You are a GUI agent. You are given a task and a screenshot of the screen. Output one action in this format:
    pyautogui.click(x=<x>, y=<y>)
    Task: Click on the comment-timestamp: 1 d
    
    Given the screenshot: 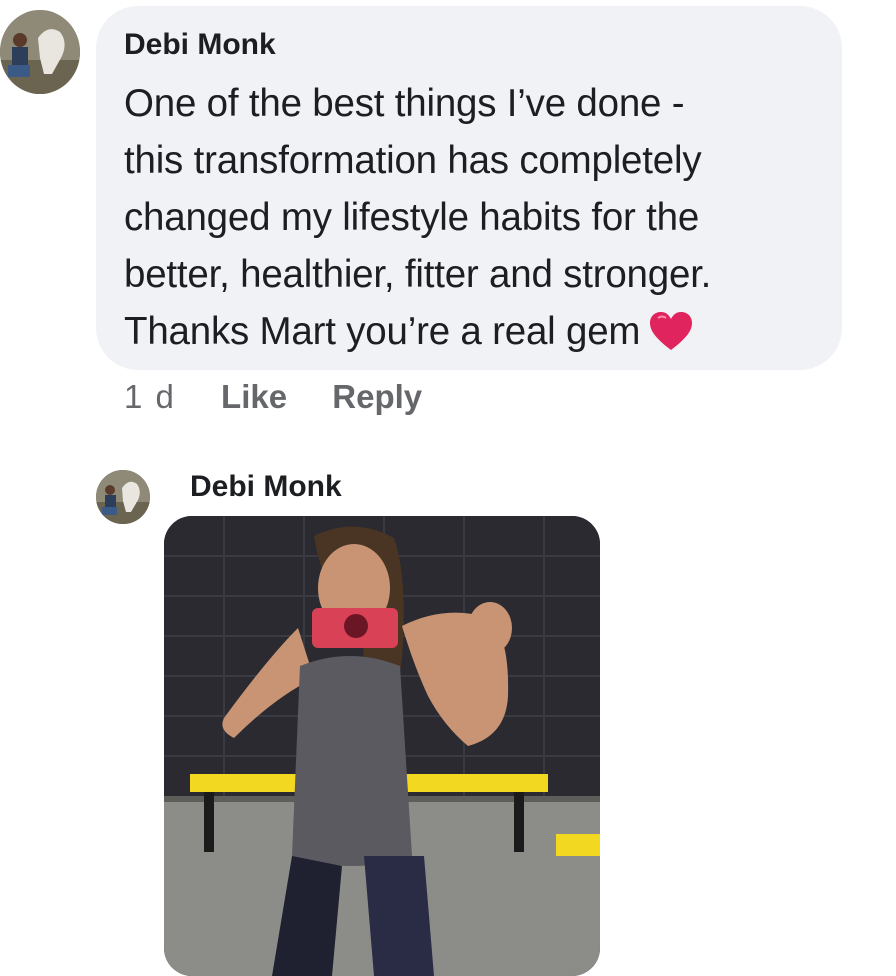 What is the action you would take?
    pyautogui.click(x=150, y=396)
    